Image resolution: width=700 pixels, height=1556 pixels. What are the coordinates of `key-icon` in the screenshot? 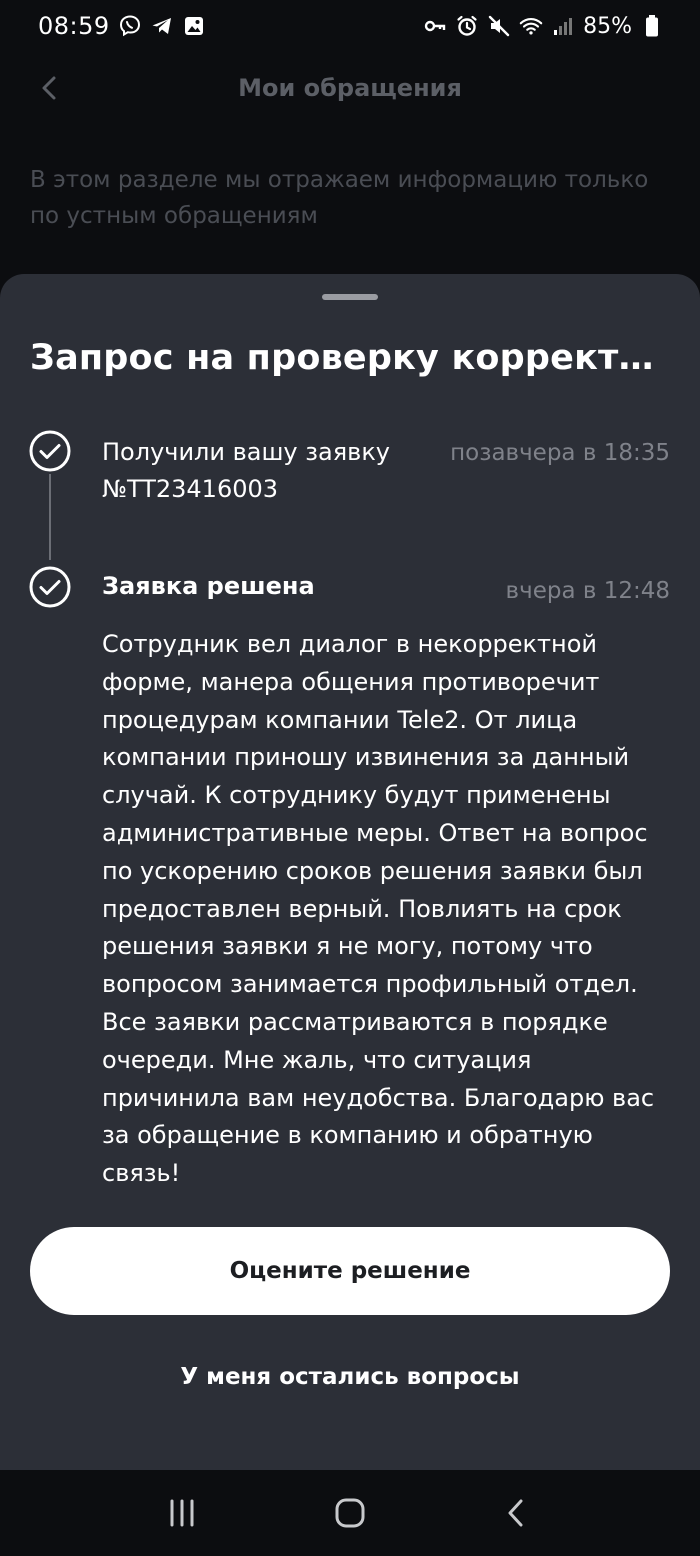 It's located at (435, 26).